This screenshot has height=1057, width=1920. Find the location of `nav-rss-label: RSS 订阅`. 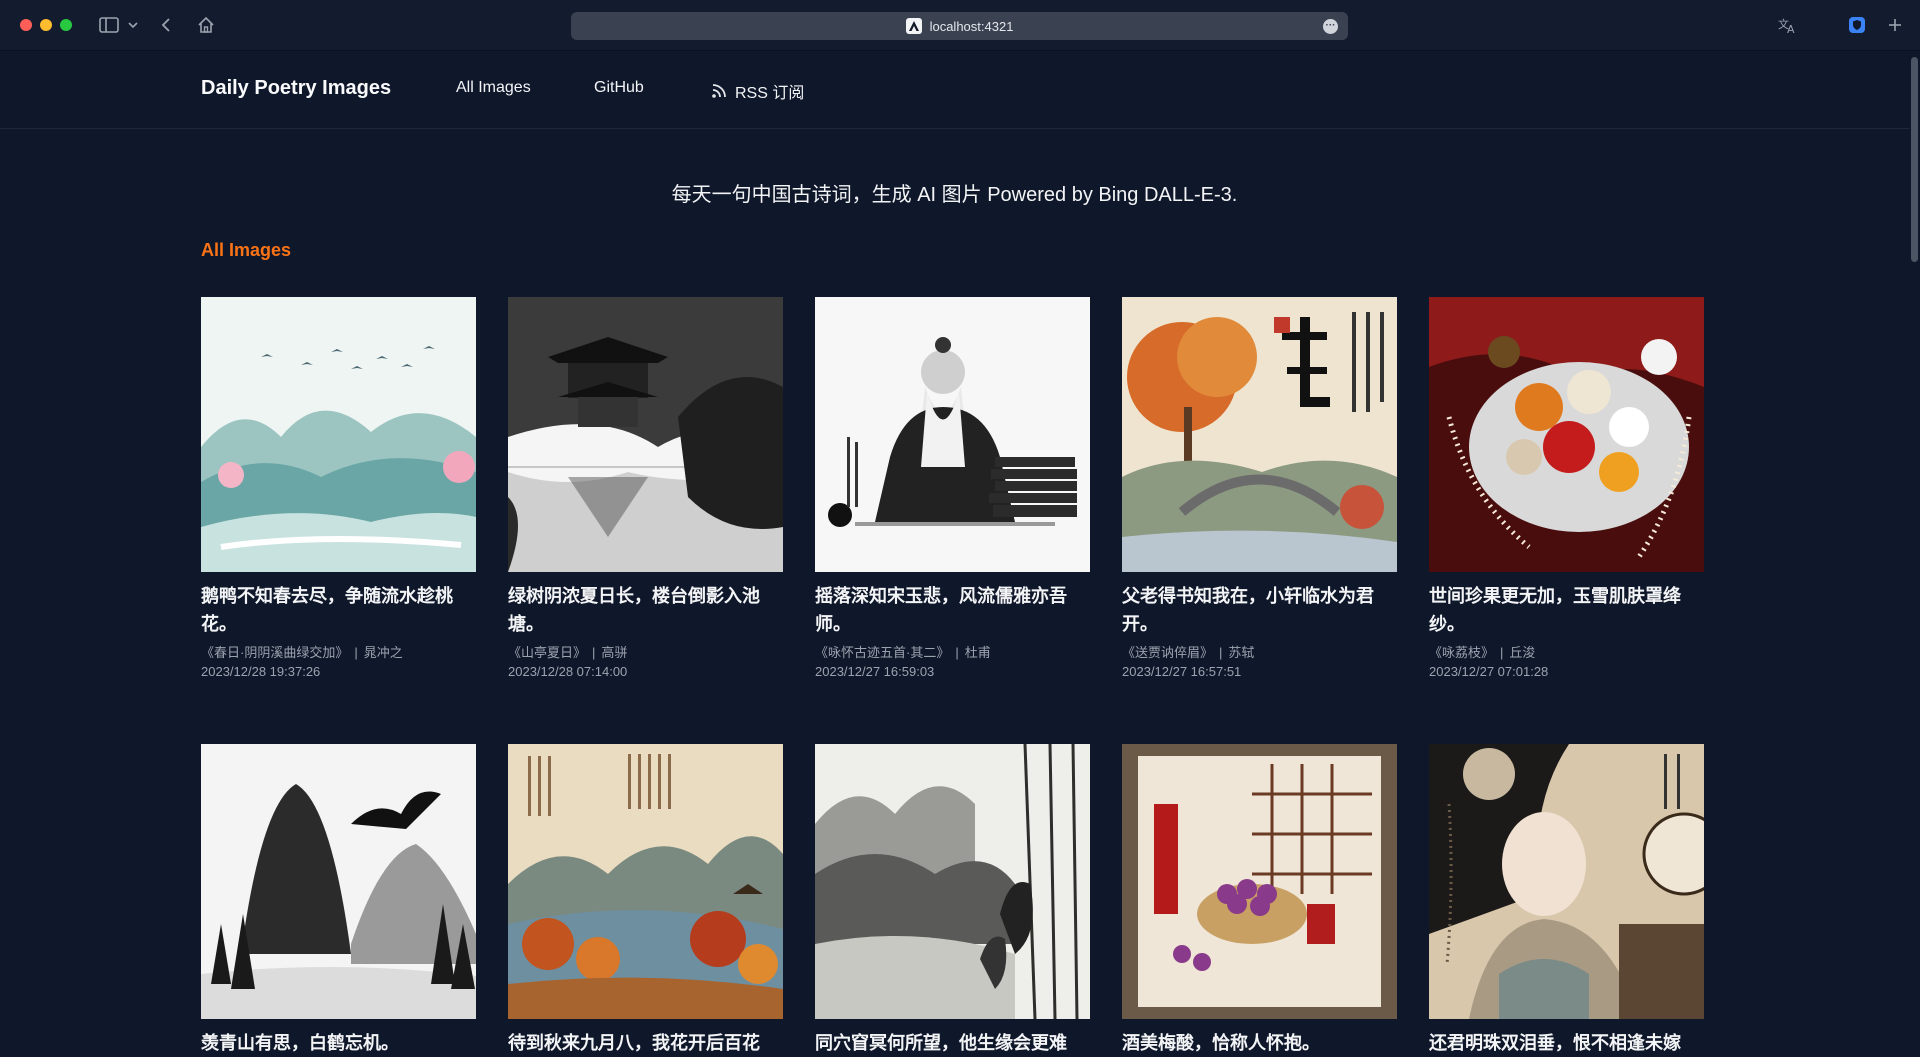

nav-rss-label: RSS 订阅 is located at coordinates (770, 93).